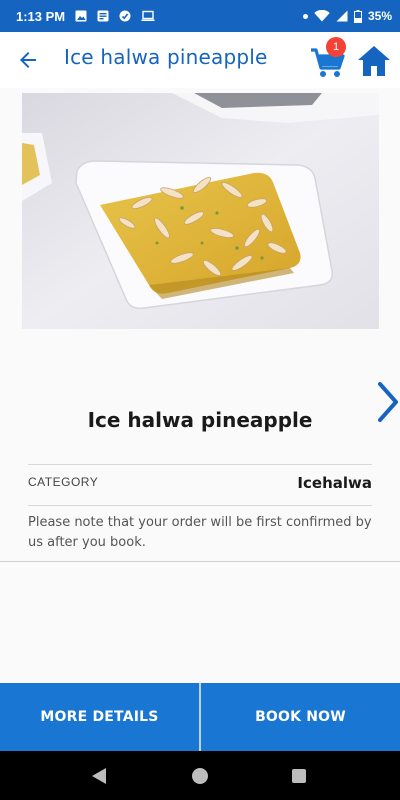  What do you see at coordinates (322, 16) in the screenshot?
I see `wifi-icon` at bounding box center [322, 16].